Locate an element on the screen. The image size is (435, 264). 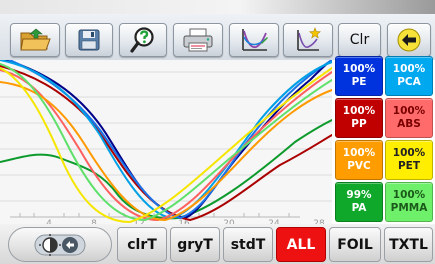
stdt-button: stdT is located at coordinates (248, 244).